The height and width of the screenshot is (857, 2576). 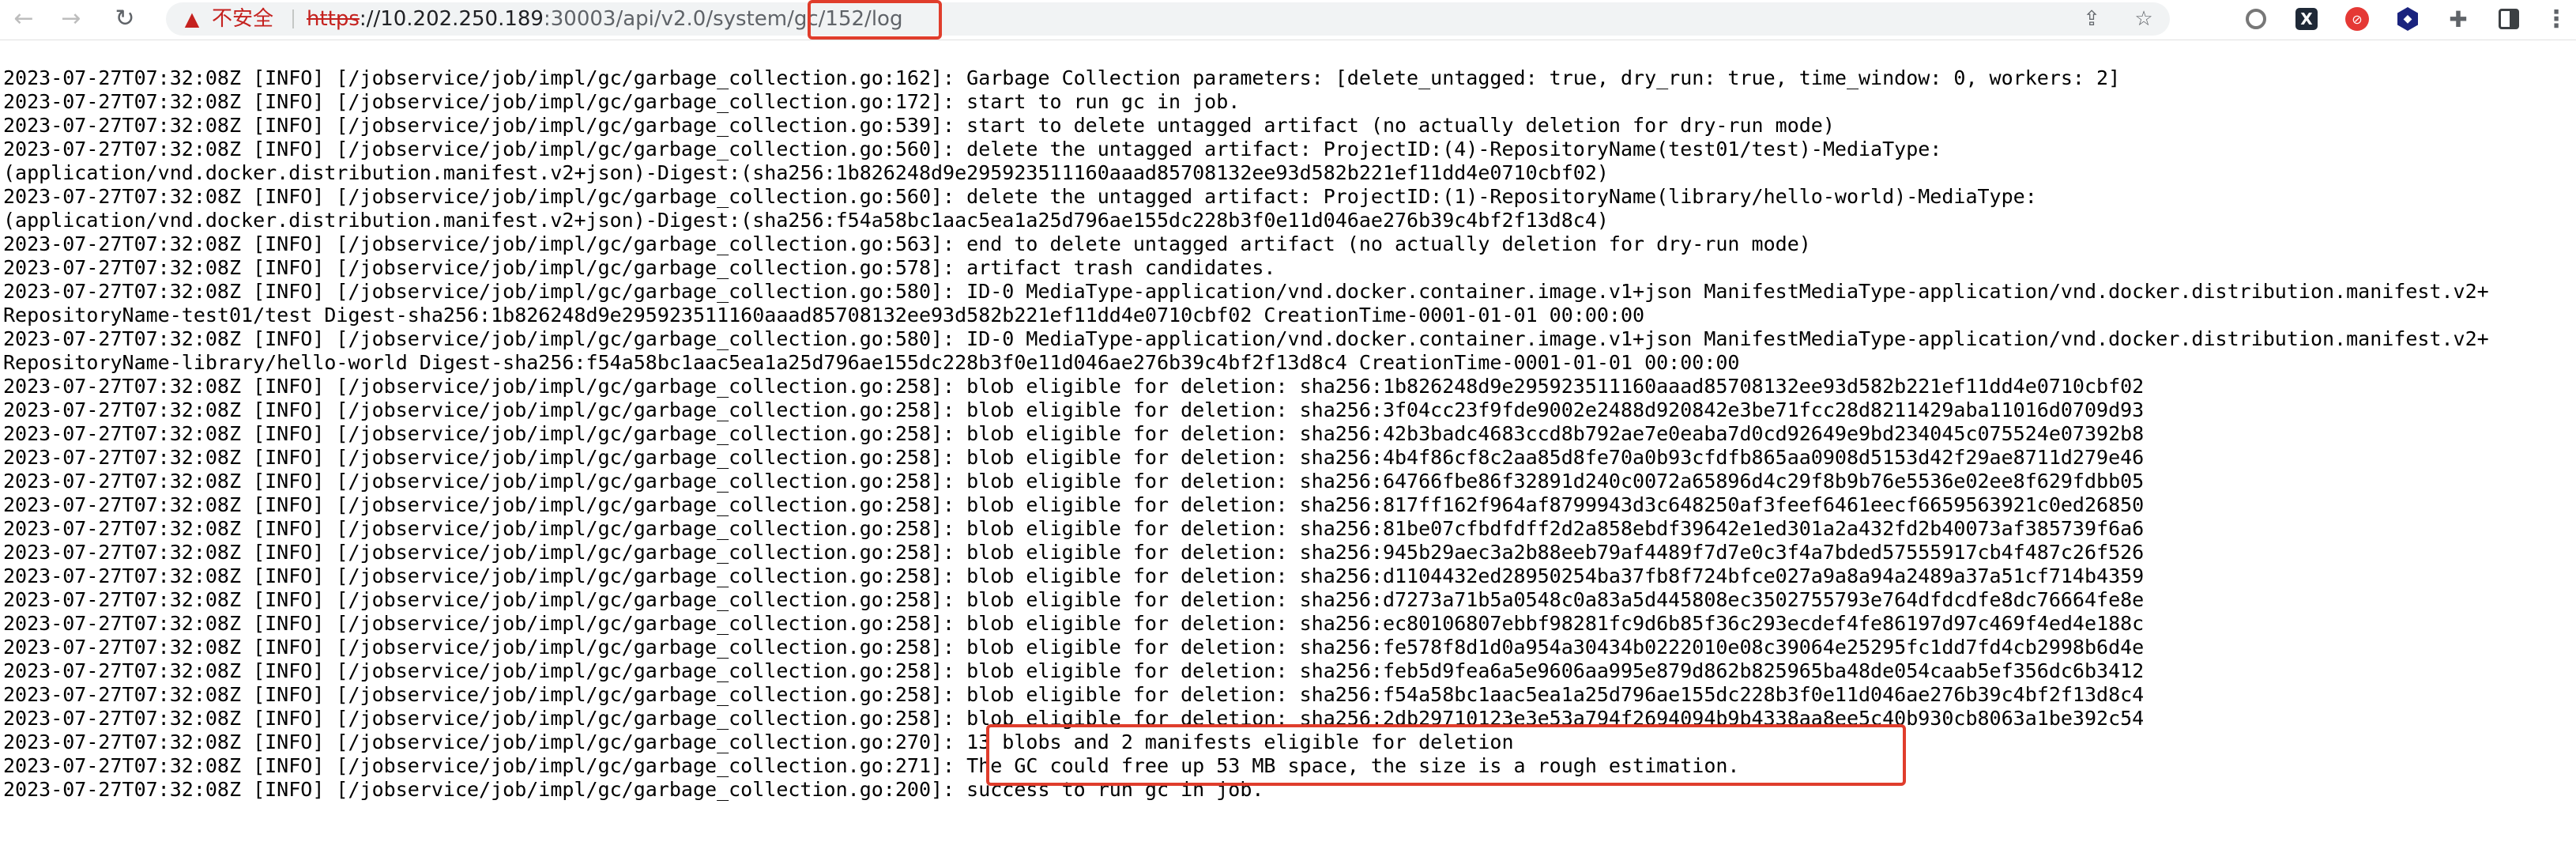 I want to click on url-scheme: https, so click(x=333, y=19).